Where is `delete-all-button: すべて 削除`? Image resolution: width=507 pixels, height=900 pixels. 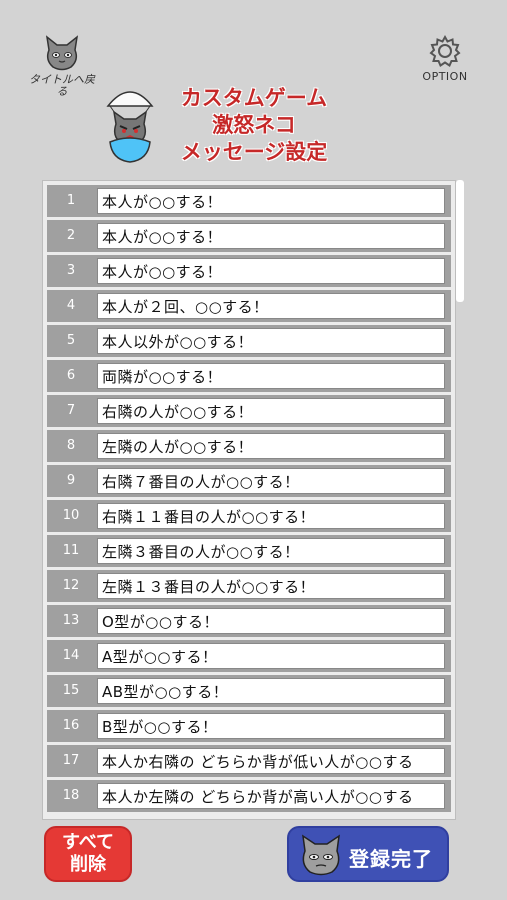 delete-all-button: すべて 削除 is located at coordinates (88, 854).